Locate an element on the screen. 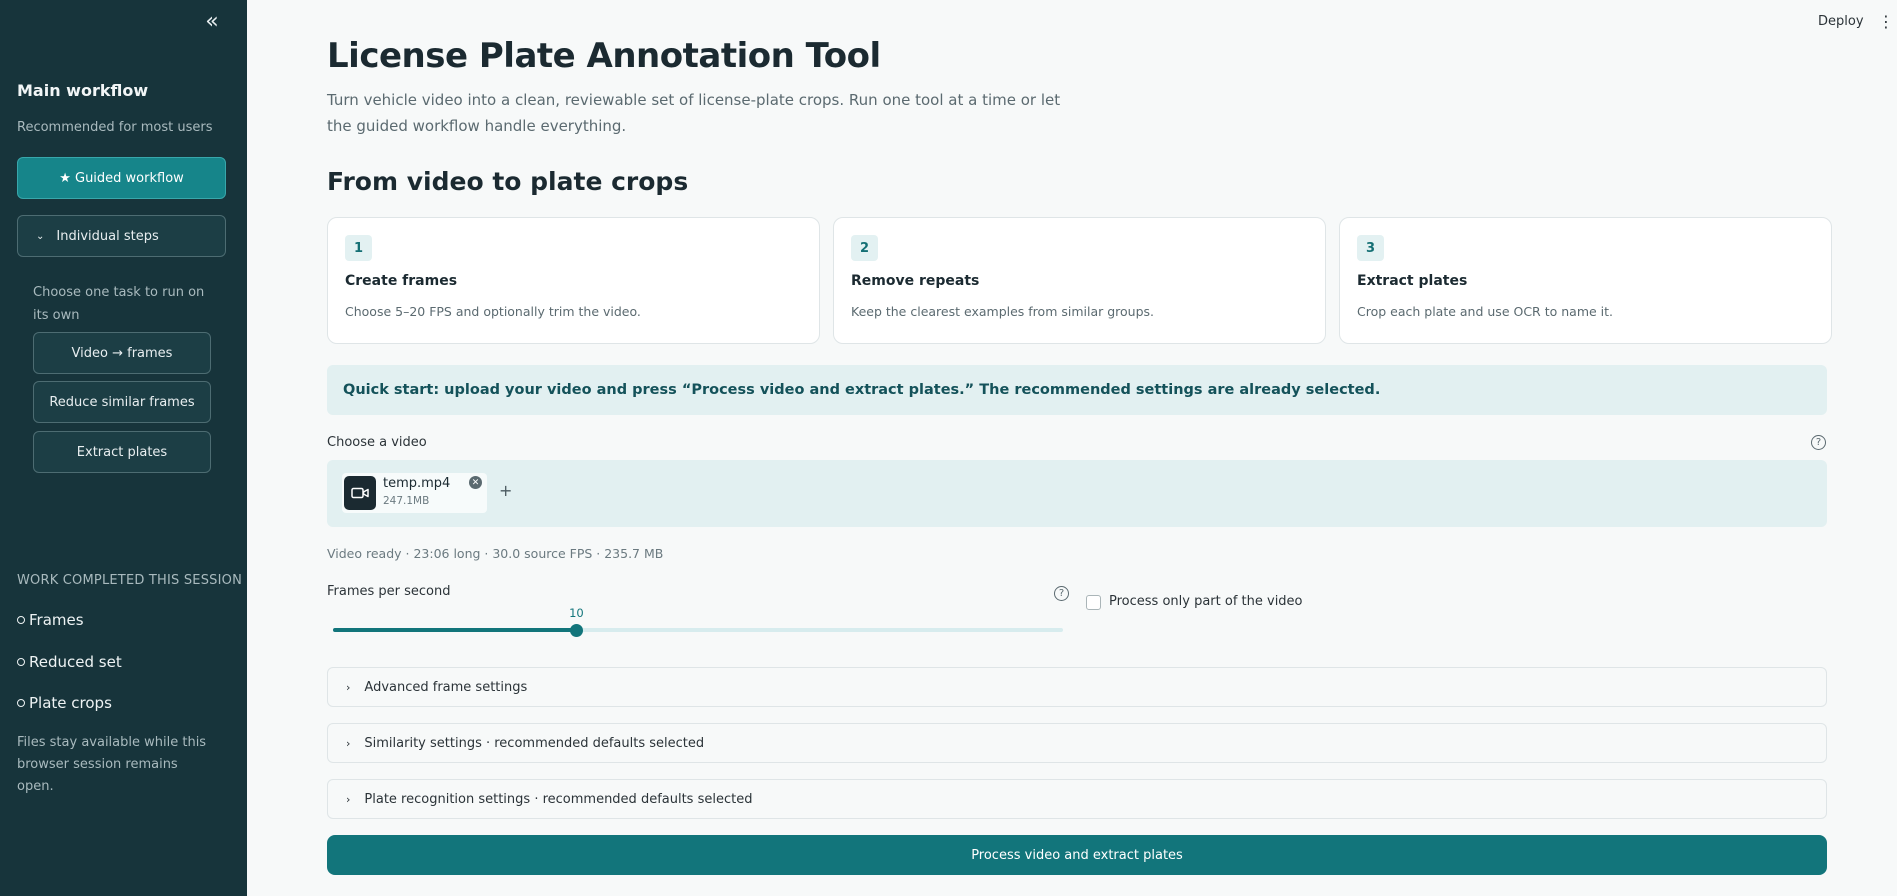  fps-slider-track is located at coordinates (698, 630).